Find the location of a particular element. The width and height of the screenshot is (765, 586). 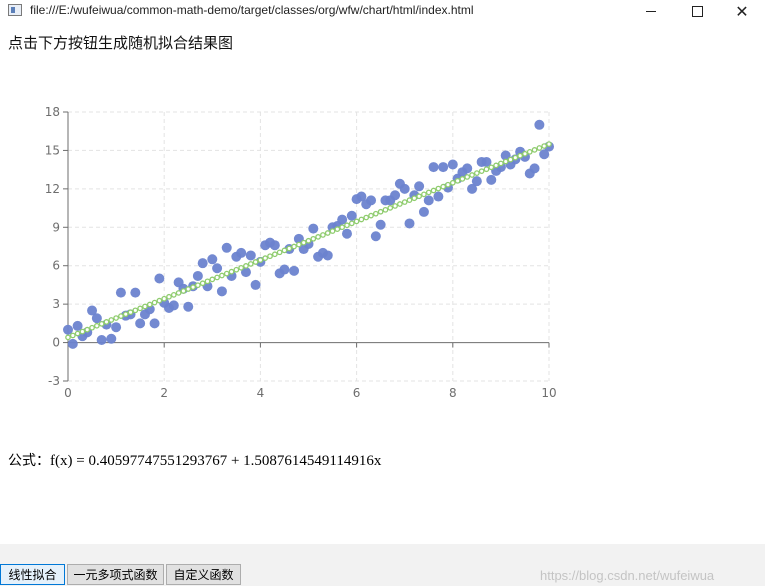

close-icon: ✕ is located at coordinates (742, 11).